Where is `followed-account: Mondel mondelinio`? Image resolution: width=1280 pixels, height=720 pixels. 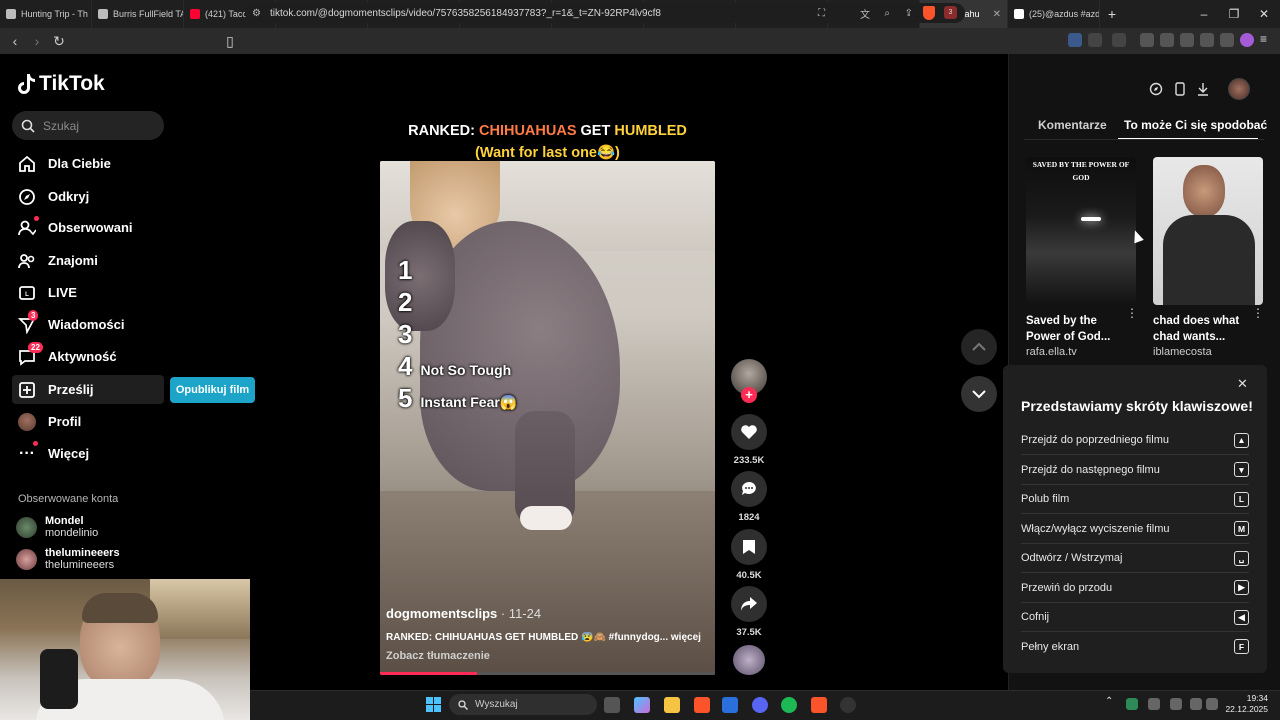 followed-account: Mondel mondelinio is located at coordinates (57, 527).